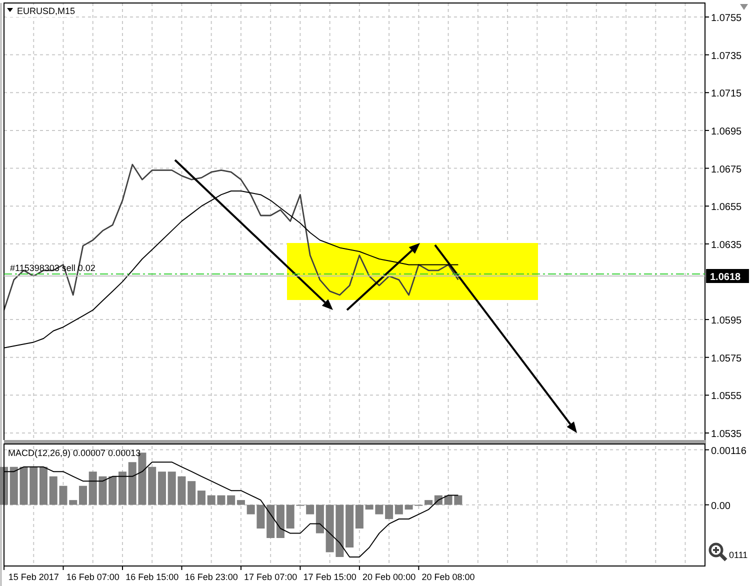 This screenshot has height=586, width=750. Describe the element at coordinates (738, 555) in the screenshot. I see `axis-label: 0111` at that location.